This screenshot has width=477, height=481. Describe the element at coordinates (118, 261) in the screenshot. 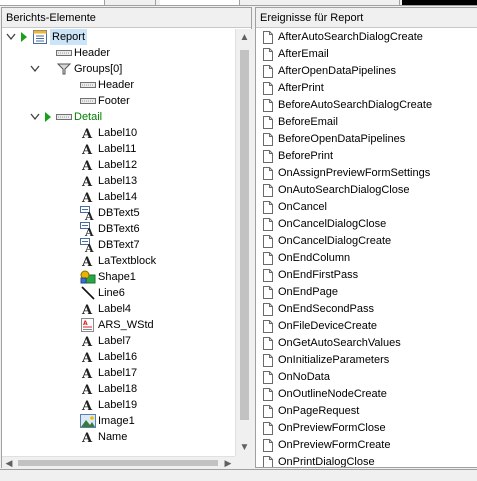

I see `tree-node: A LaTextblock` at that location.